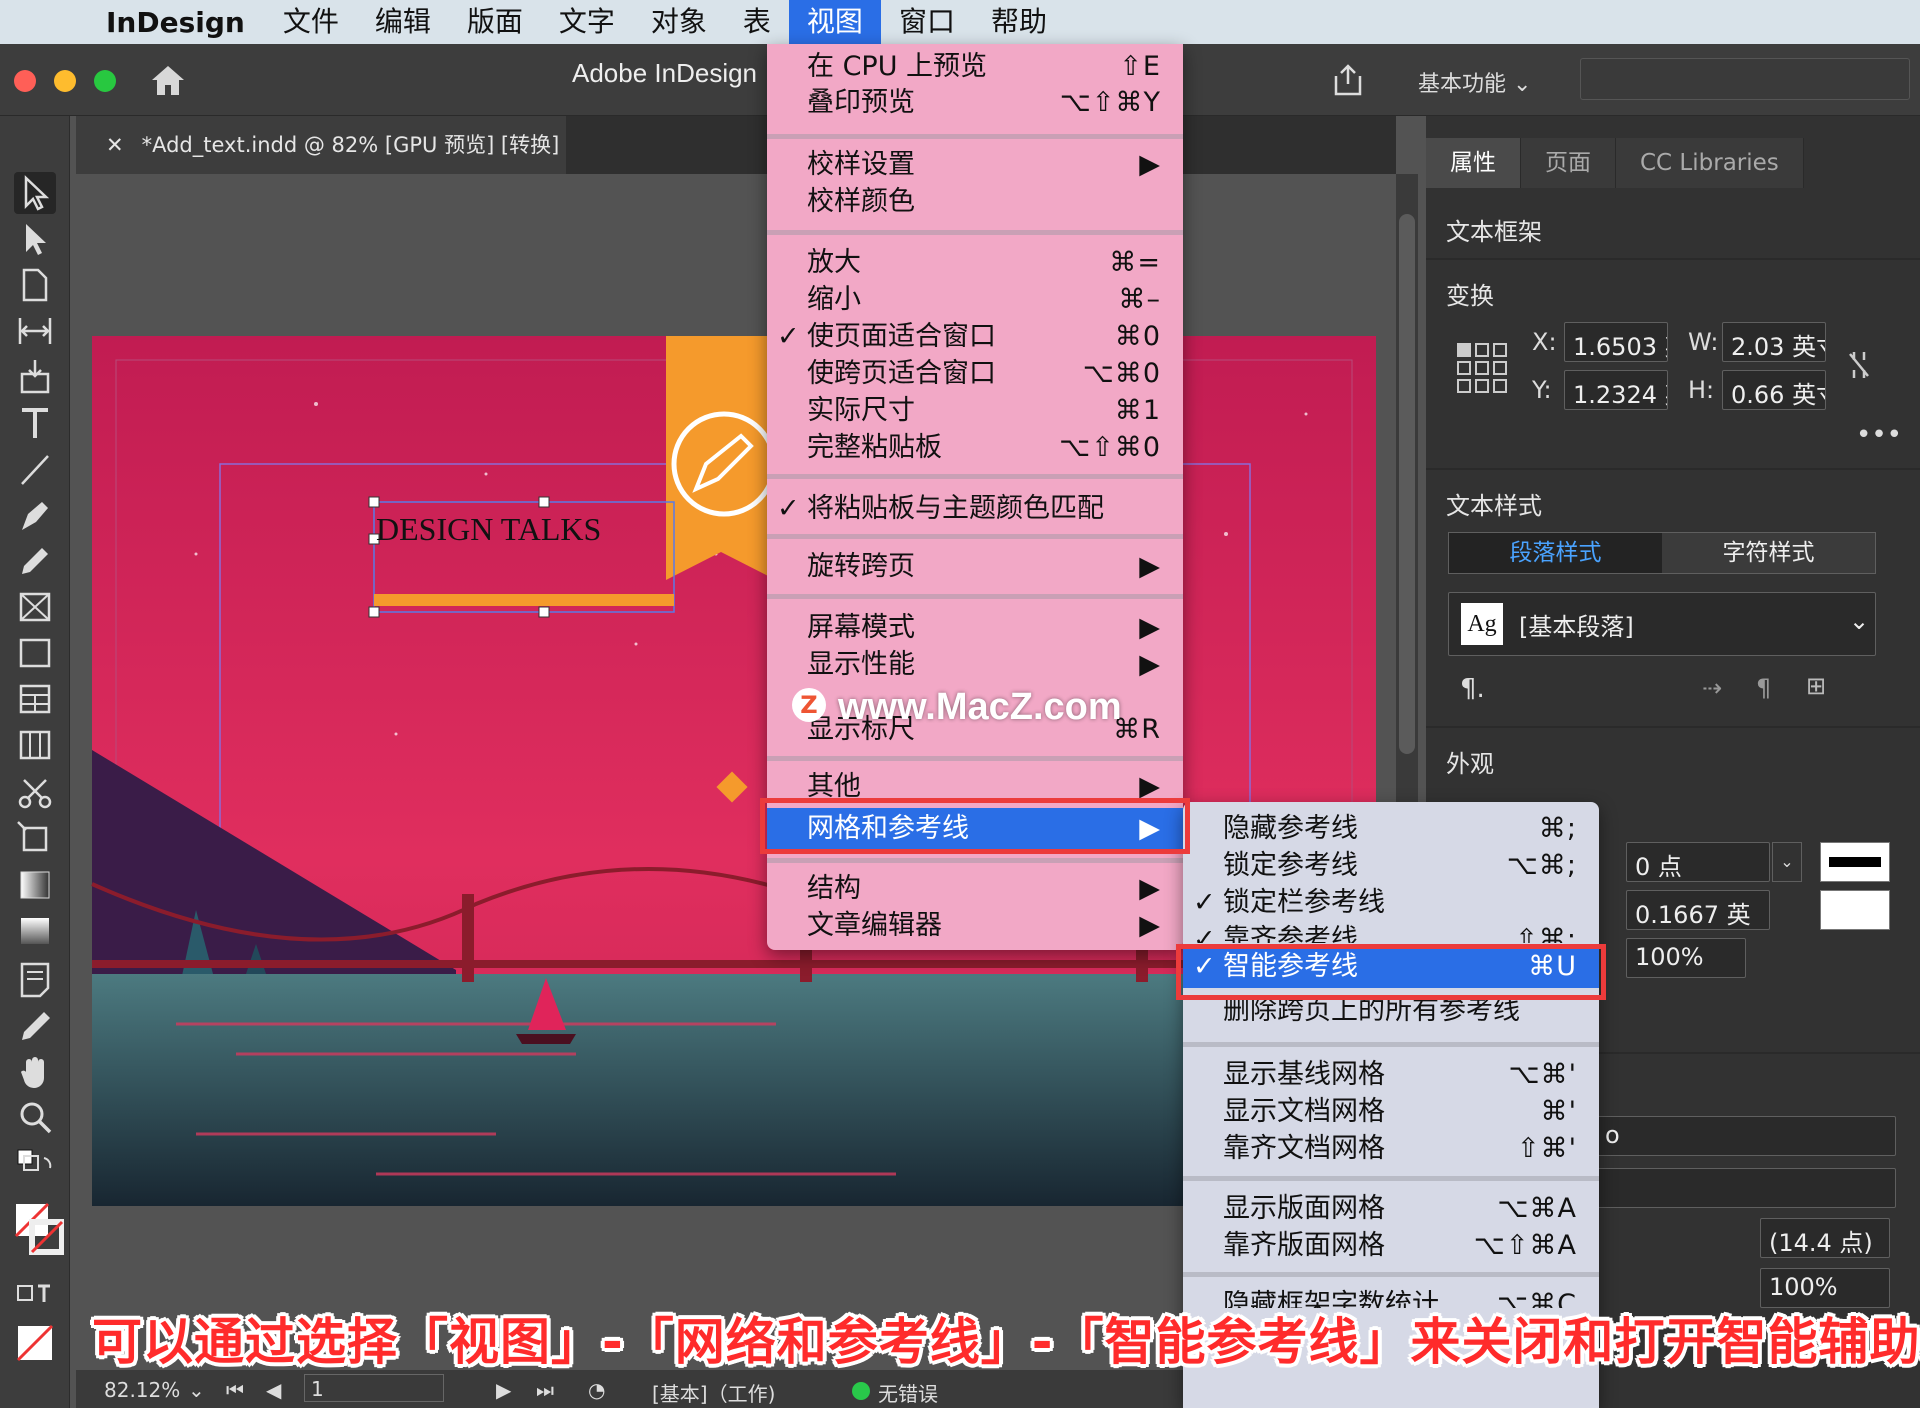 The height and width of the screenshot is (1408, 1920). I want to click on scroll-thumb, so click(1407, 484).